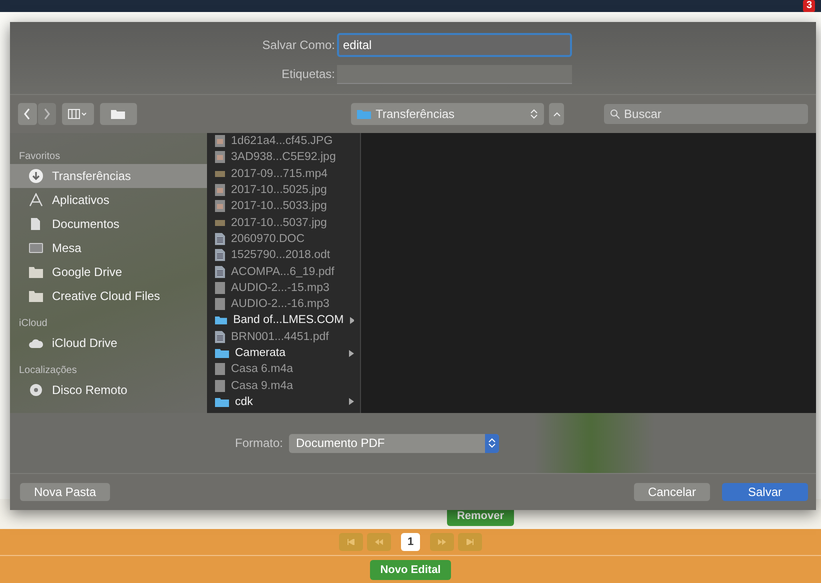 Image resolution: width=821 pixels, height=583 pixels. I want to click on disc-icon, so click(36, 390).